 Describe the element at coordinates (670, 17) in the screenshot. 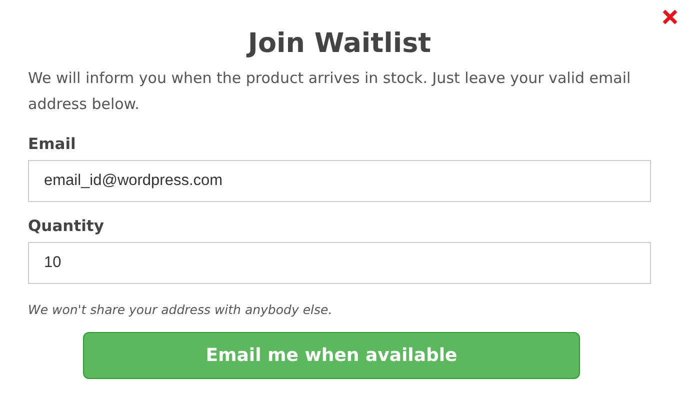

I see `close-icon` at that location.